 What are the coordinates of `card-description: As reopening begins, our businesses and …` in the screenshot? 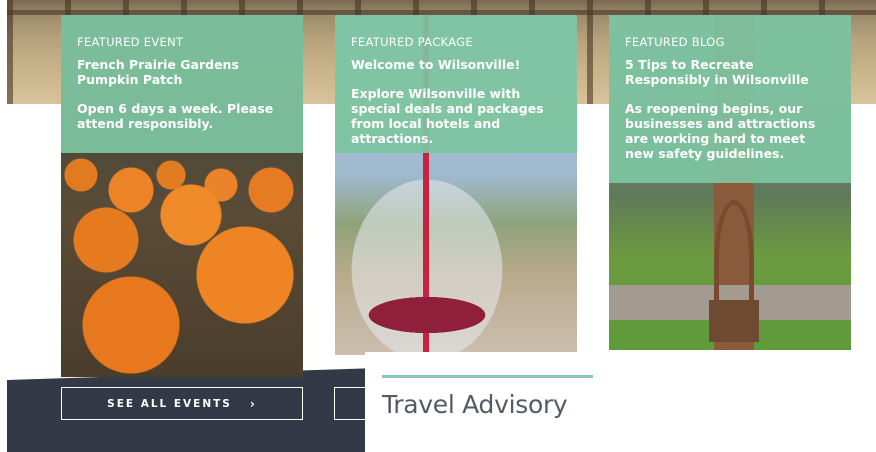 It's located at (720, 131).